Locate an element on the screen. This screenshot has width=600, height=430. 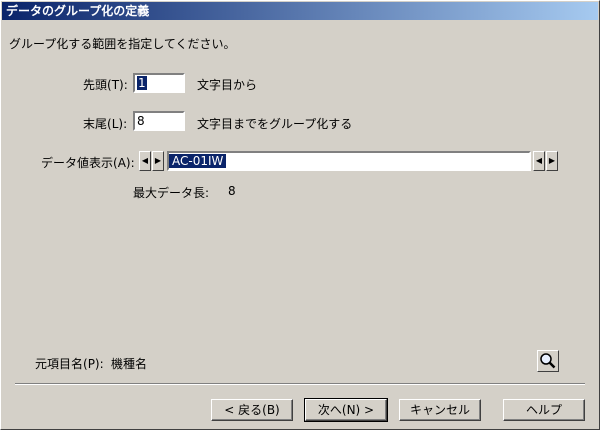
data-display-scroller: ◀ ▶ AC-01IW ◀ ▶ is located at coordinates (349, 161).